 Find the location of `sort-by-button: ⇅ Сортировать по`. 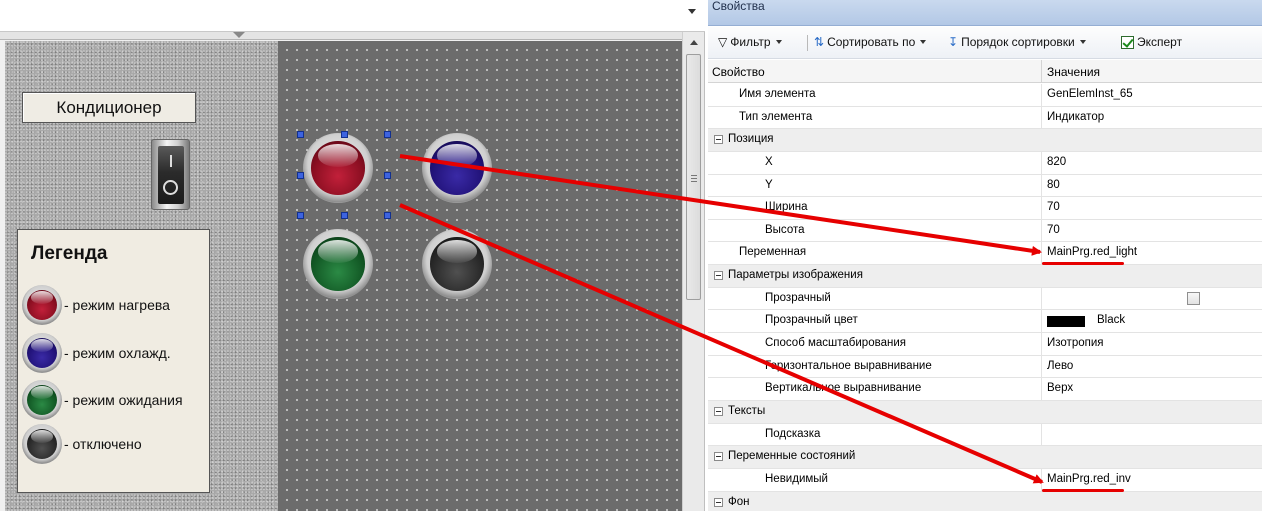

sort-by-button: ⇅ Сортировать по is located at coordinates (870, 42).